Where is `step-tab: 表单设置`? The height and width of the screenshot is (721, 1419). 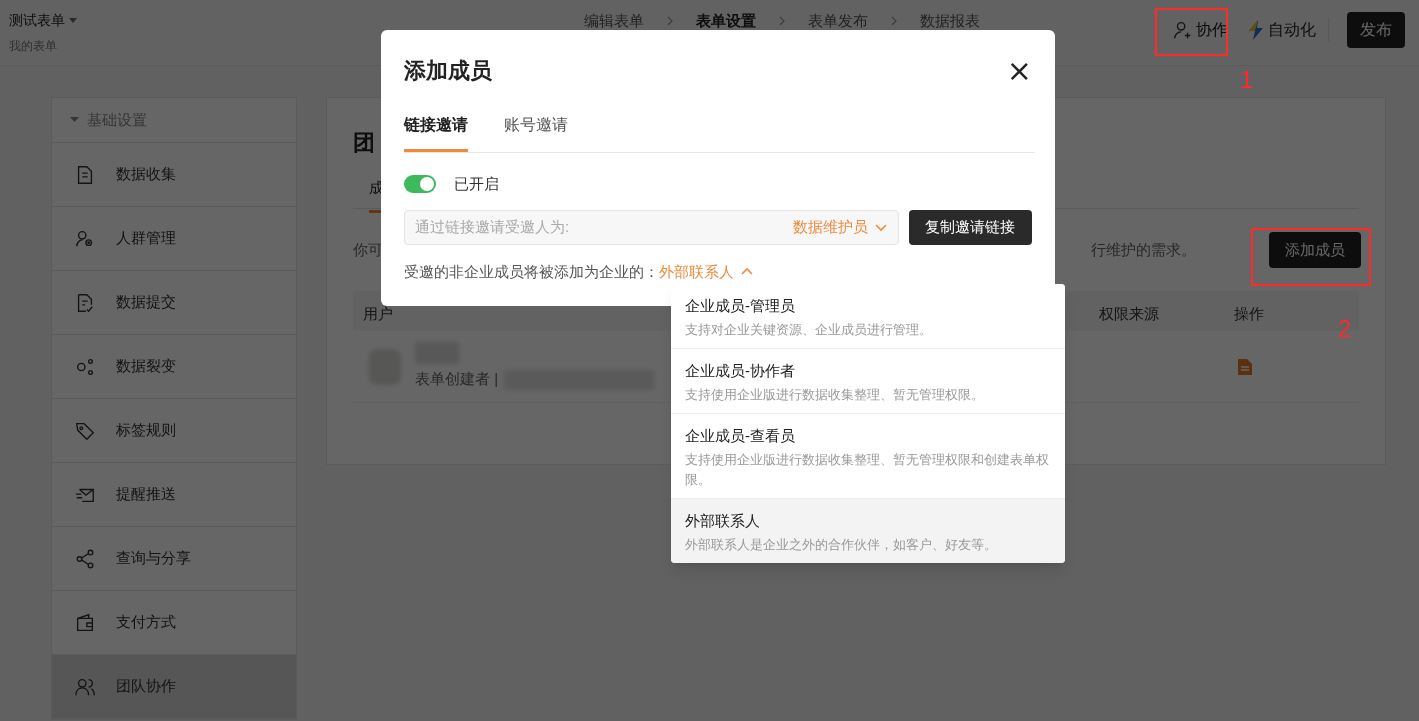
step-tab: 表单设置 is located at coordinates (726, 21).